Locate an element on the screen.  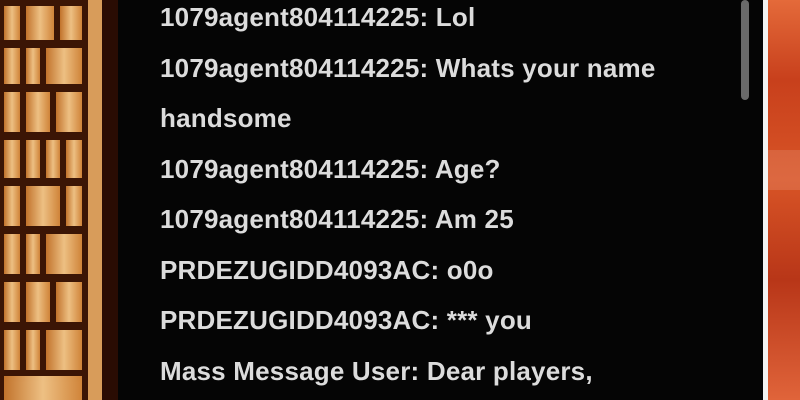
chat-text: Lol is located at coordinates (455, 17).